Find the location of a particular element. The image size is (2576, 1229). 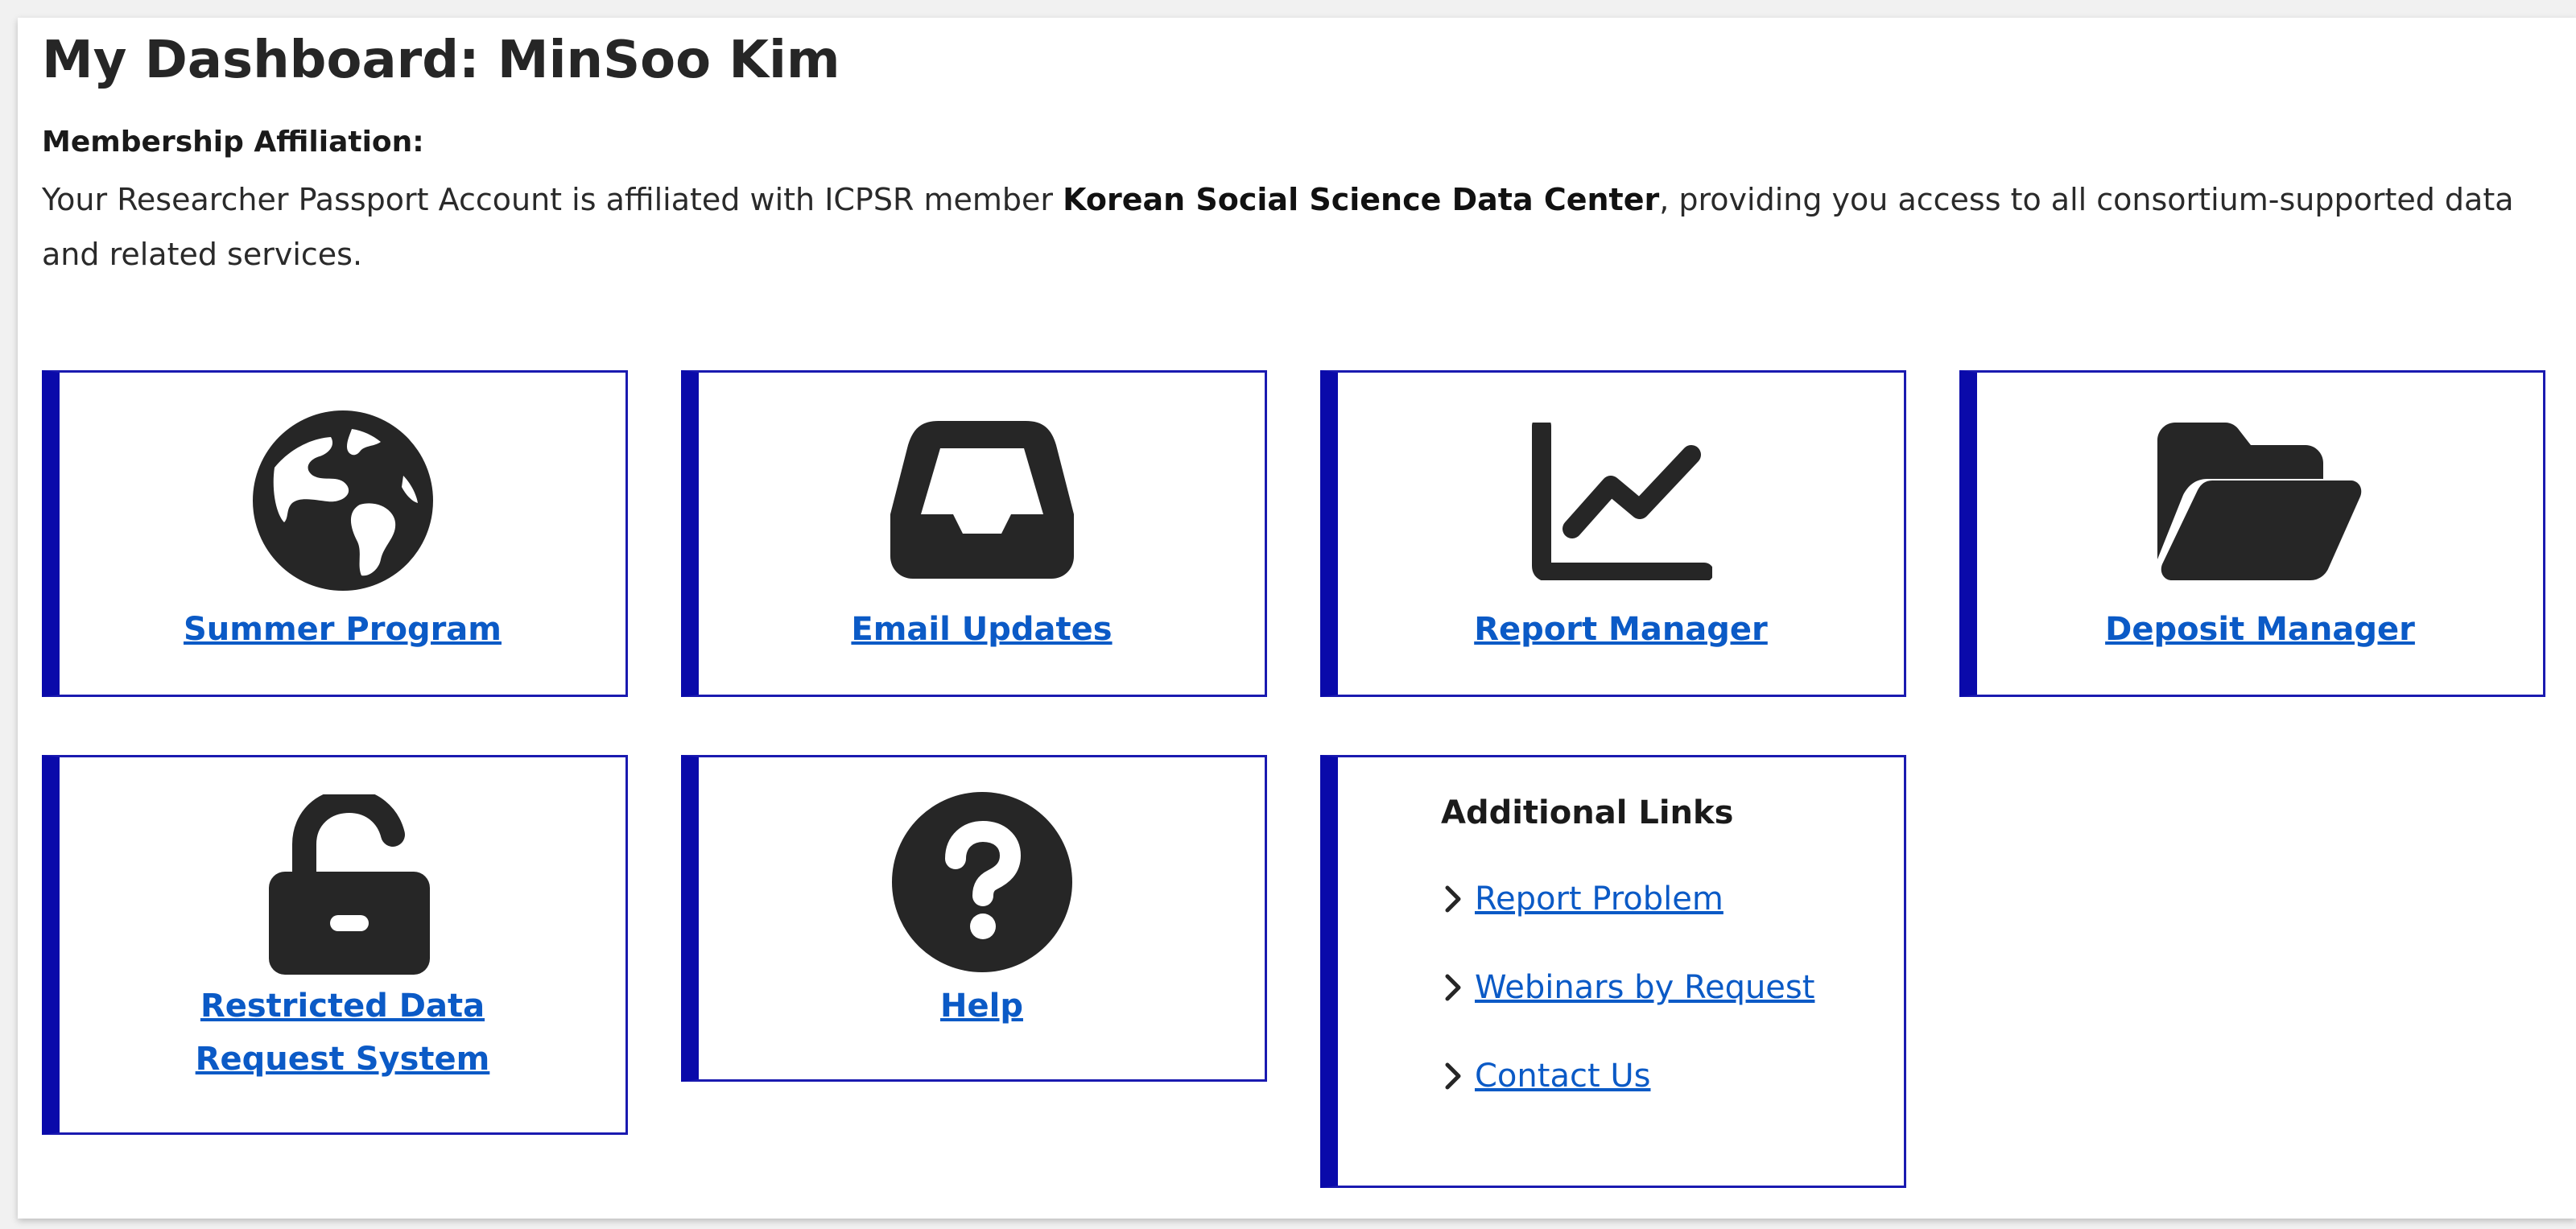

globe-icon is located at coordinates (343, 503).